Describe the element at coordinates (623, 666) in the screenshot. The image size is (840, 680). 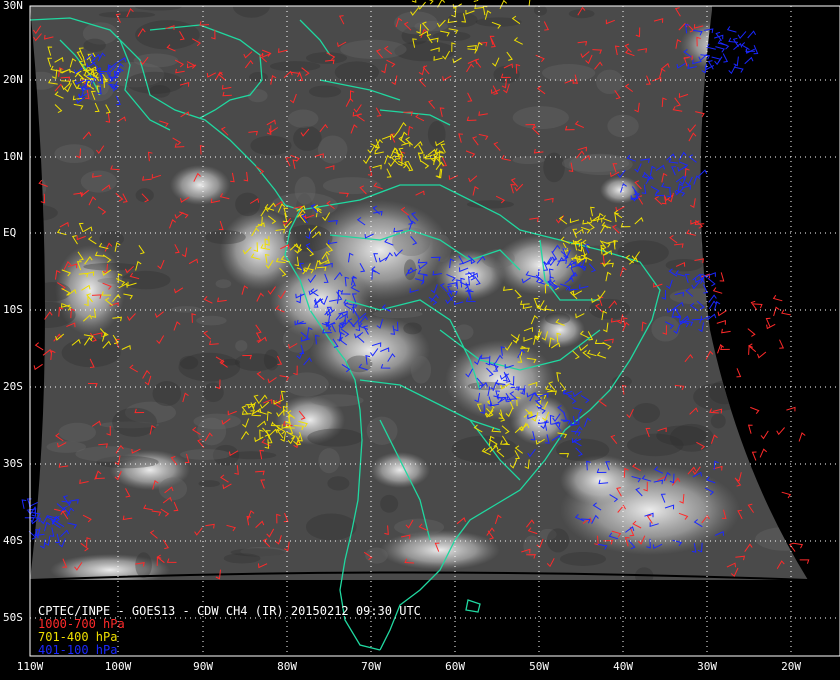
I see `longitude-label: 40W` at that location.